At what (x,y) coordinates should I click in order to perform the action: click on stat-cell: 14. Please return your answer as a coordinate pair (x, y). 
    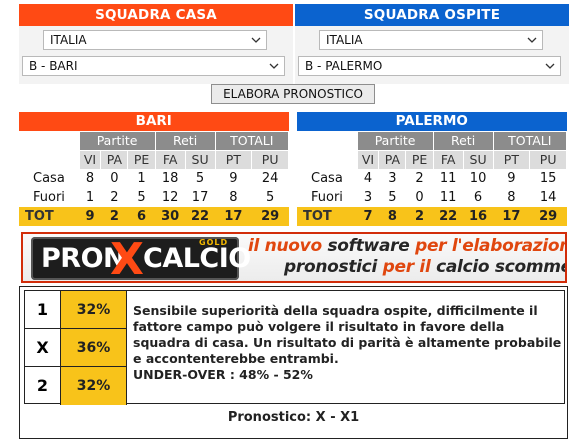
    Looking at the image, I should click on (548, 197).